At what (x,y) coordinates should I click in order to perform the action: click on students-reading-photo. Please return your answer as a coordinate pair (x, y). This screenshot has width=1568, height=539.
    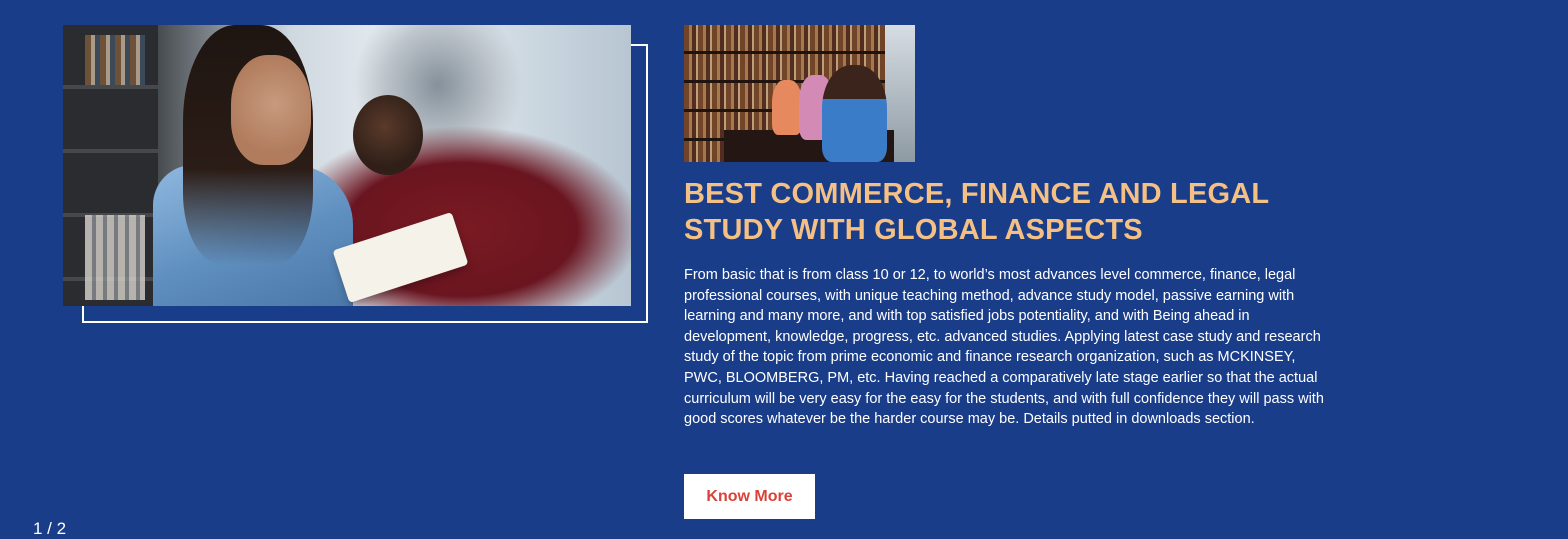
    Looking at the image, I should click on (799, 93).